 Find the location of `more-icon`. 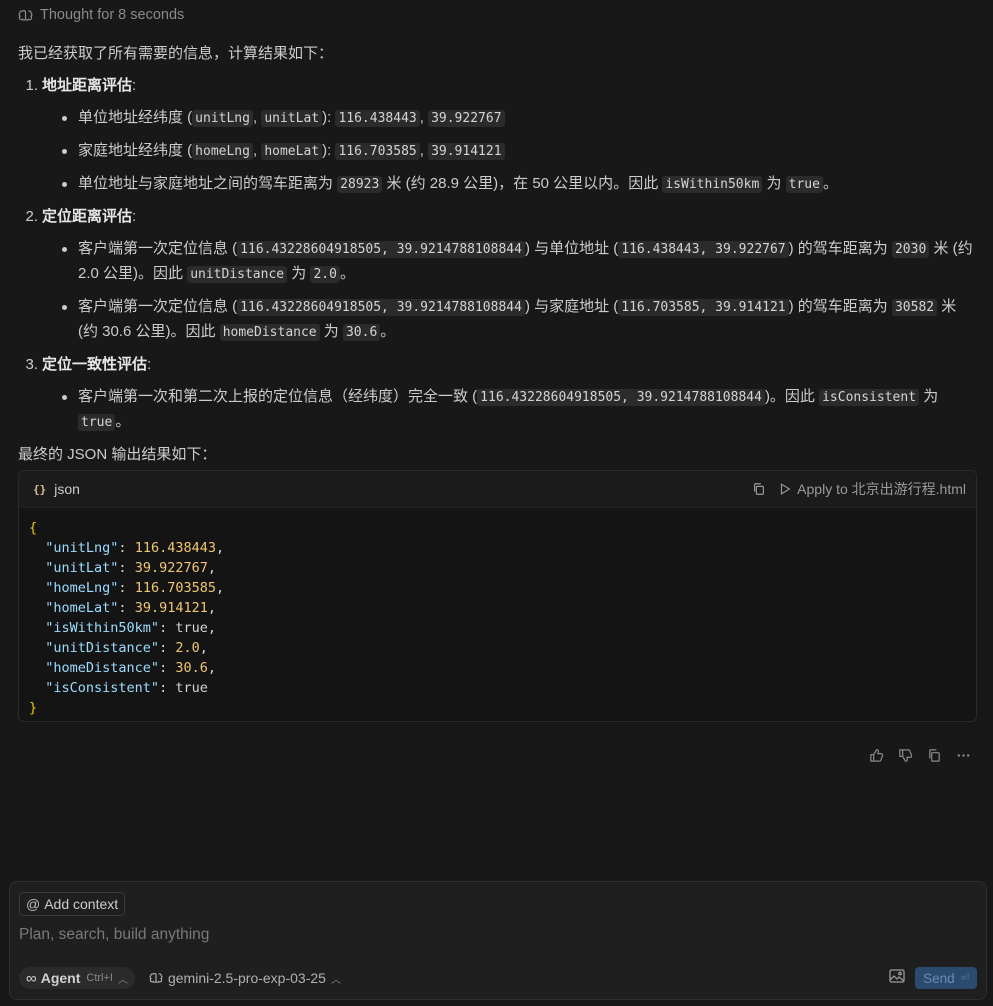

more-icon is located at coordinates (963, 755).